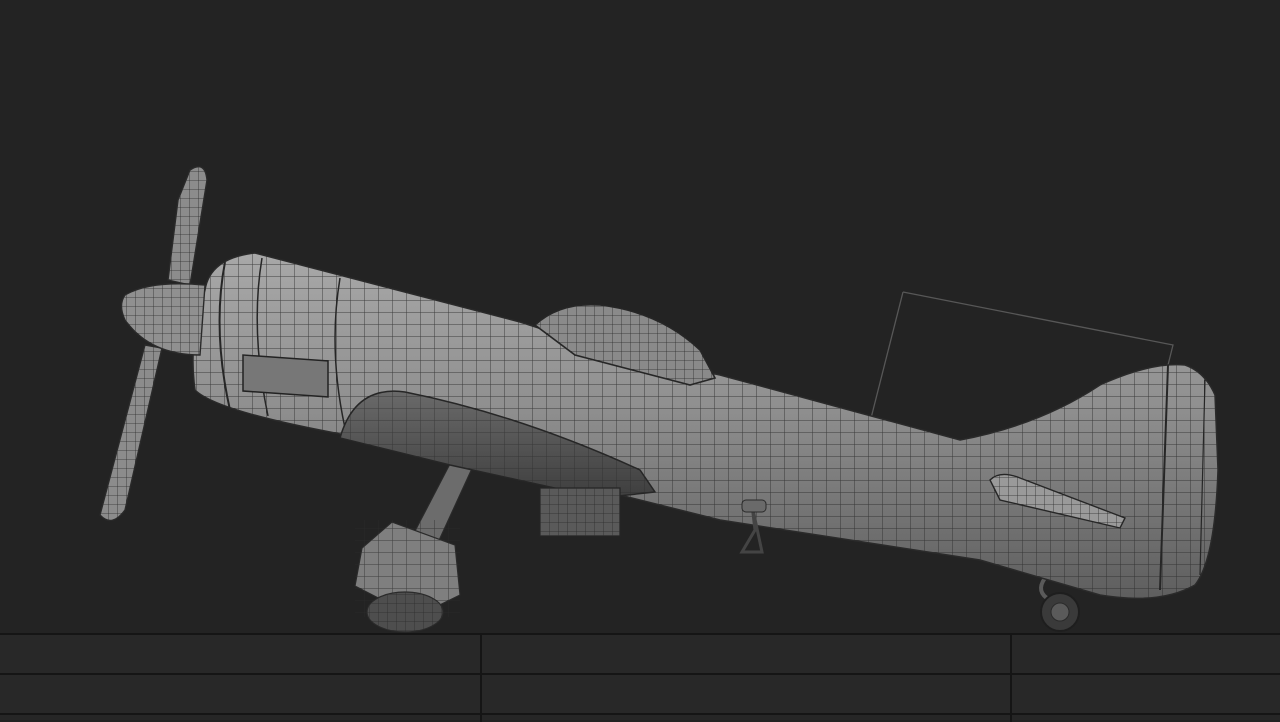 This screenshot has height=722, width=1280. I want to click on timeline-panel, so click(640, 677).